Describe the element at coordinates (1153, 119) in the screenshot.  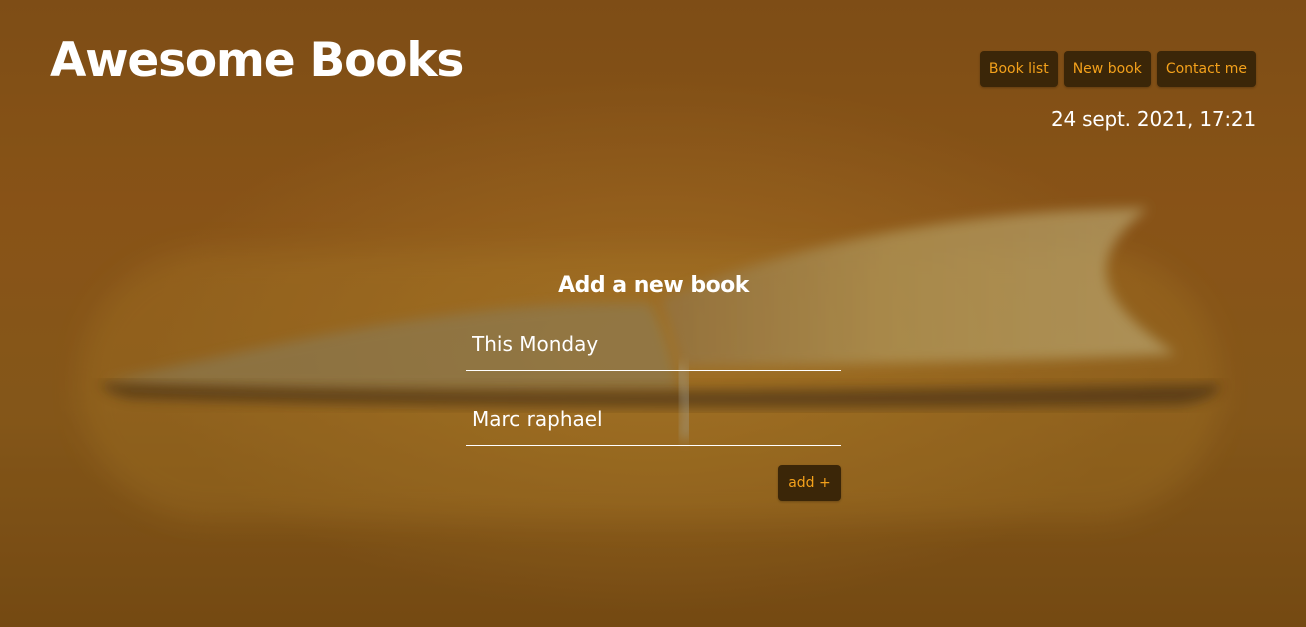
I see `current-datetime: 24 sept. 2021, 17:21` at that location.